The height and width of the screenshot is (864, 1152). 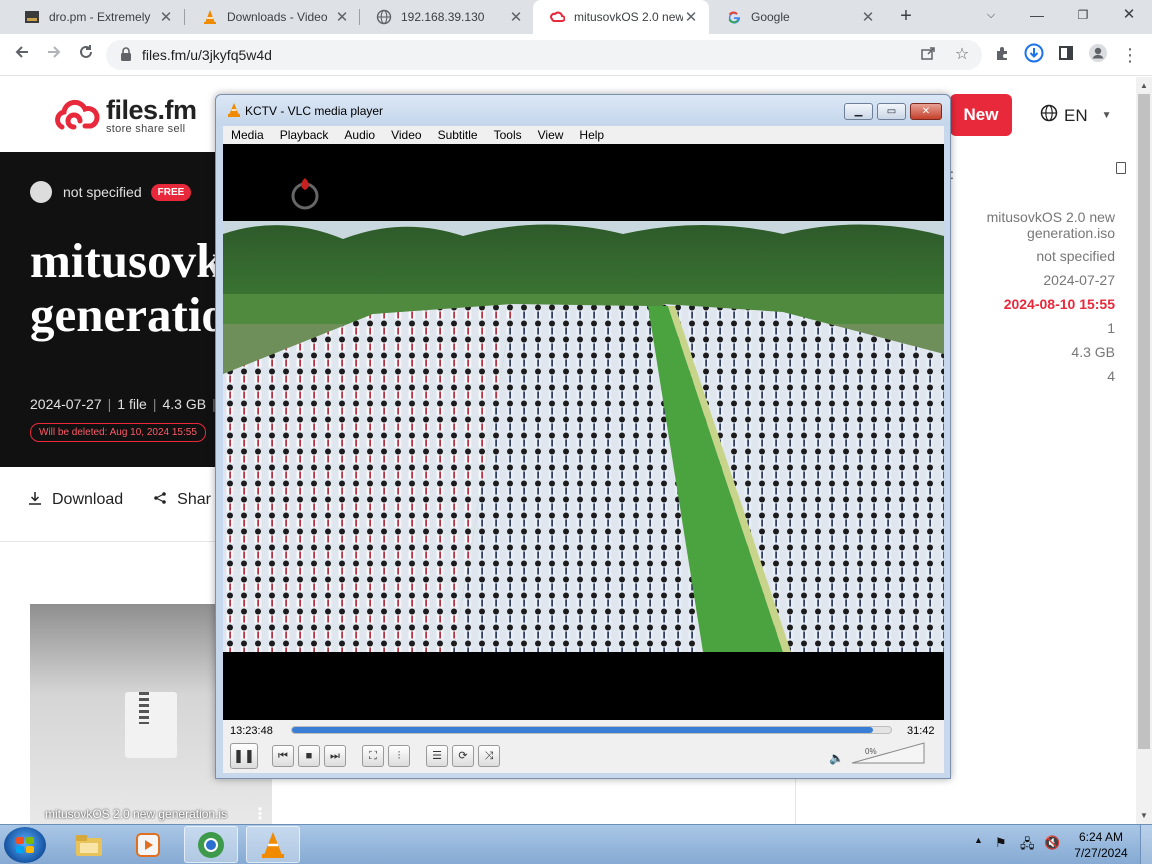 I want to click on menu-help: Help, so click(x=591, y=135).